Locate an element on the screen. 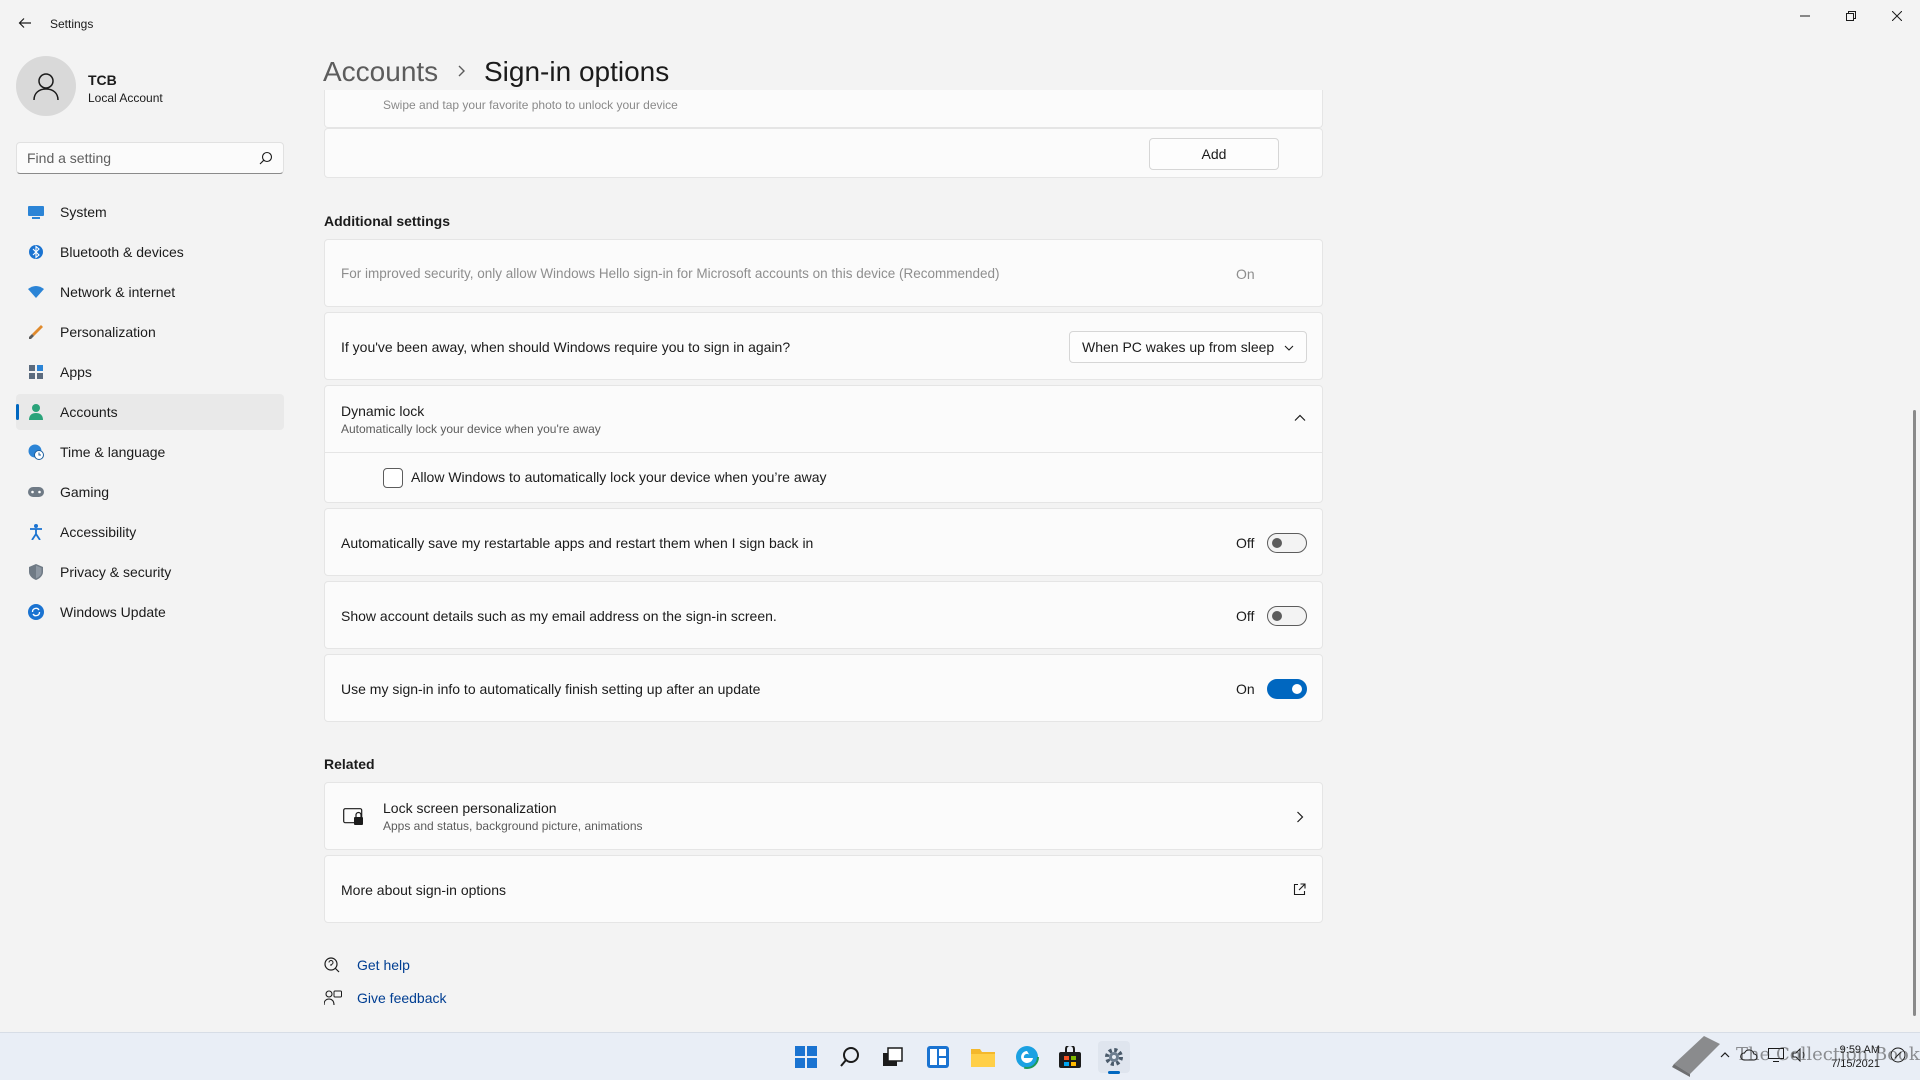  account-details-state: Off is located at coordinates (1245, 616).